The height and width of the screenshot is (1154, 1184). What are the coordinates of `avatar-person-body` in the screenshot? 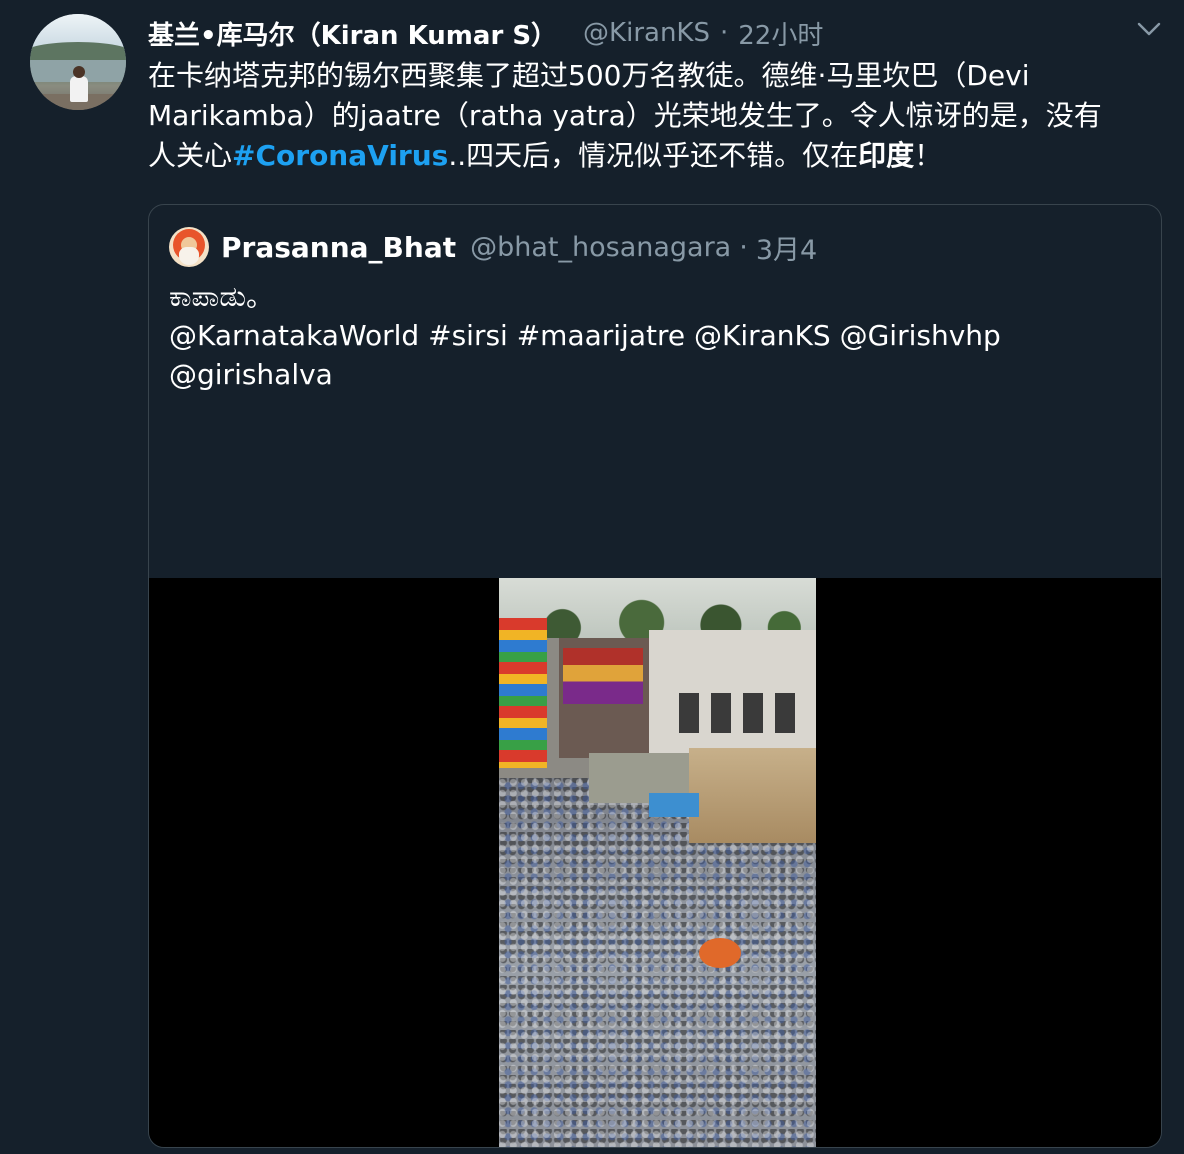 It's located at (79, 89).